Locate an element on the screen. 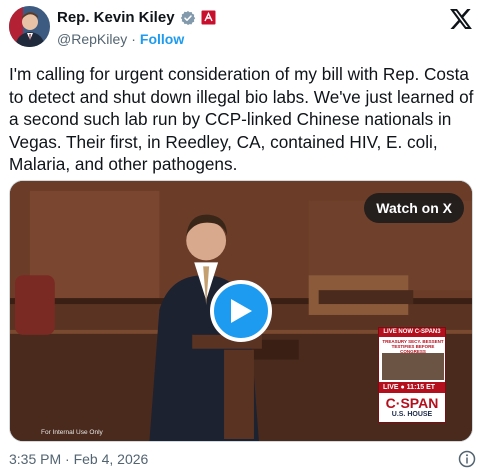 This screenshot has height=470, width=489. verified-badge-icon is located at coordinates (188, 18).